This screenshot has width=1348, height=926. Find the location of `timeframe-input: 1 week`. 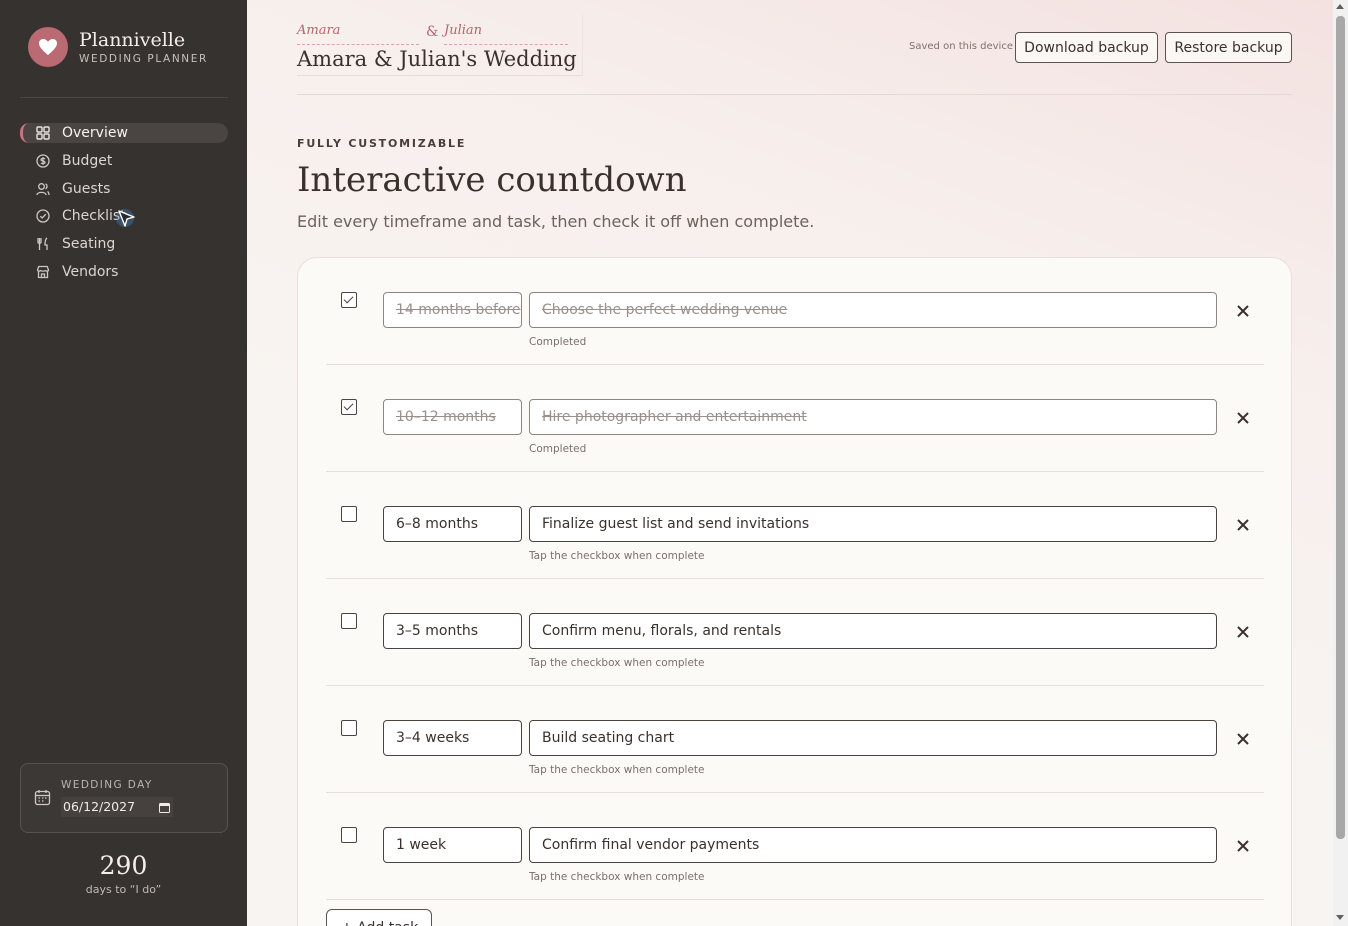

timeframe-input: 1 week is located at coordinates (452, 845).